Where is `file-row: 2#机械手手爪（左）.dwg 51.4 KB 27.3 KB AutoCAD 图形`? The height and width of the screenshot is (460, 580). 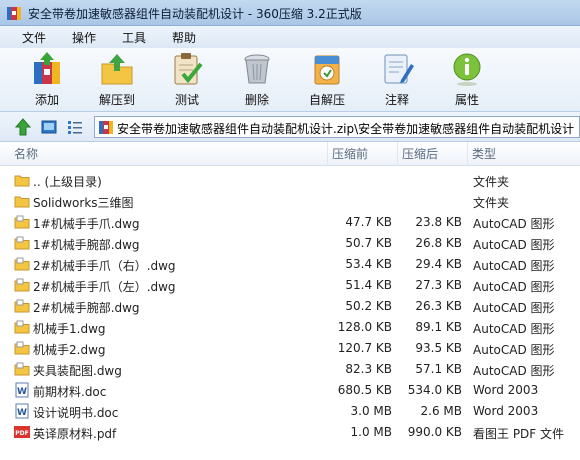 file-row: 2#机械手手爪（左）.dwg 51.4 KB 27.3 KB AutoCAD 图形 is located at coordinates (290, 285).